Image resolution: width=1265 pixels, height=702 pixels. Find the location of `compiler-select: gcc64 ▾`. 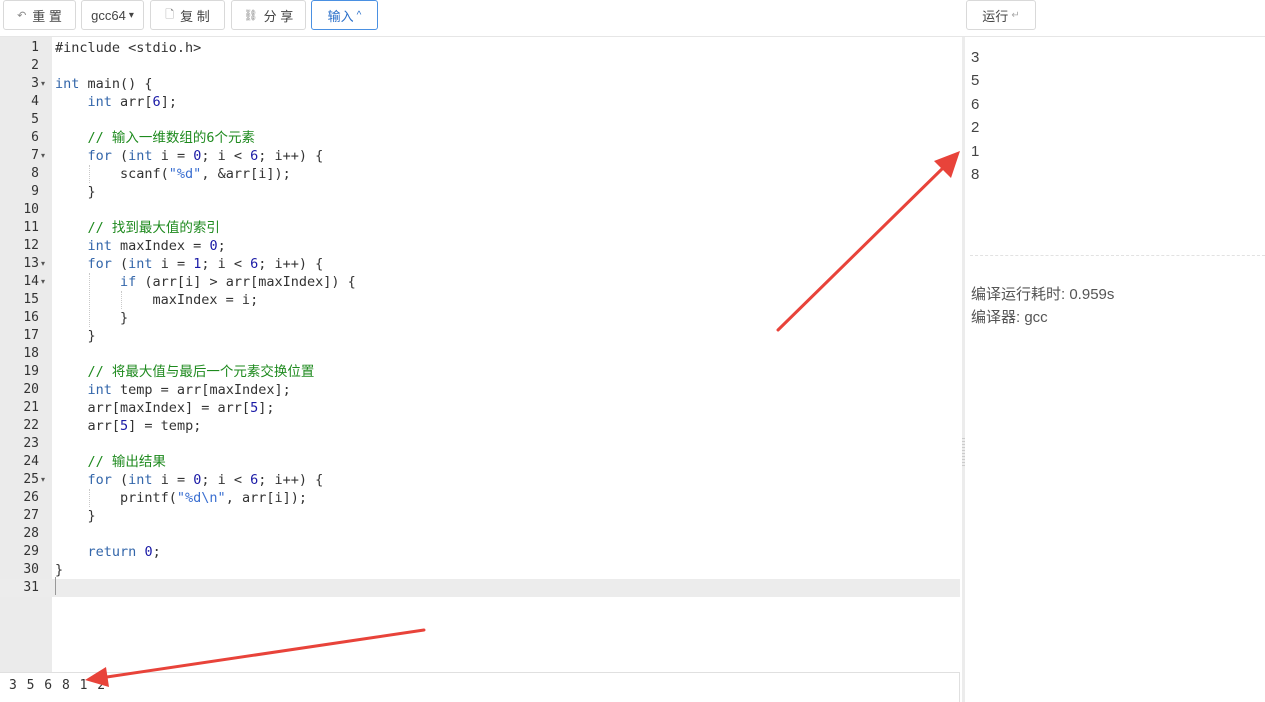

compiler-select: gcc64 ▾ is located at coordinates (112, 15).